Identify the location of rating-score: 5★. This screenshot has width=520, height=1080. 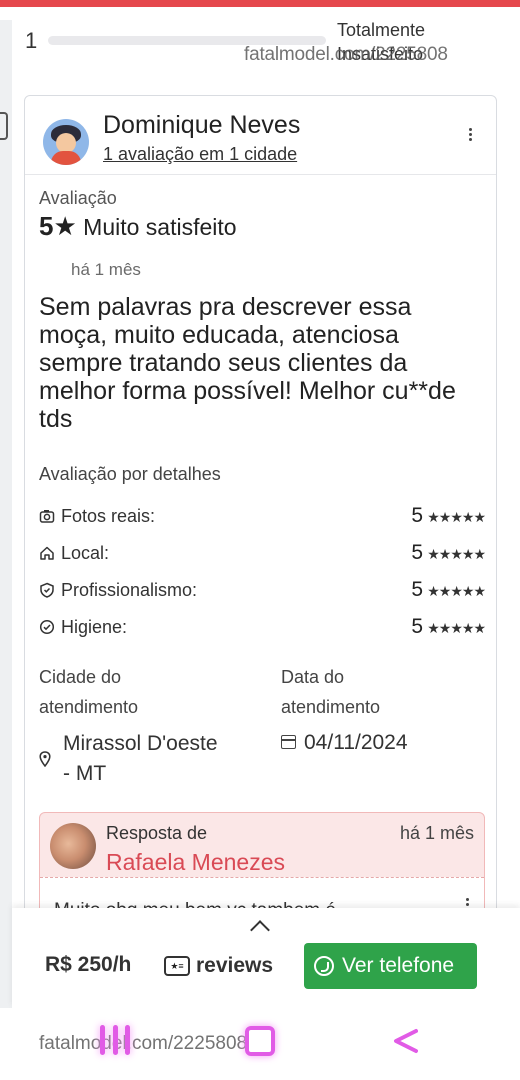
(58, 226).